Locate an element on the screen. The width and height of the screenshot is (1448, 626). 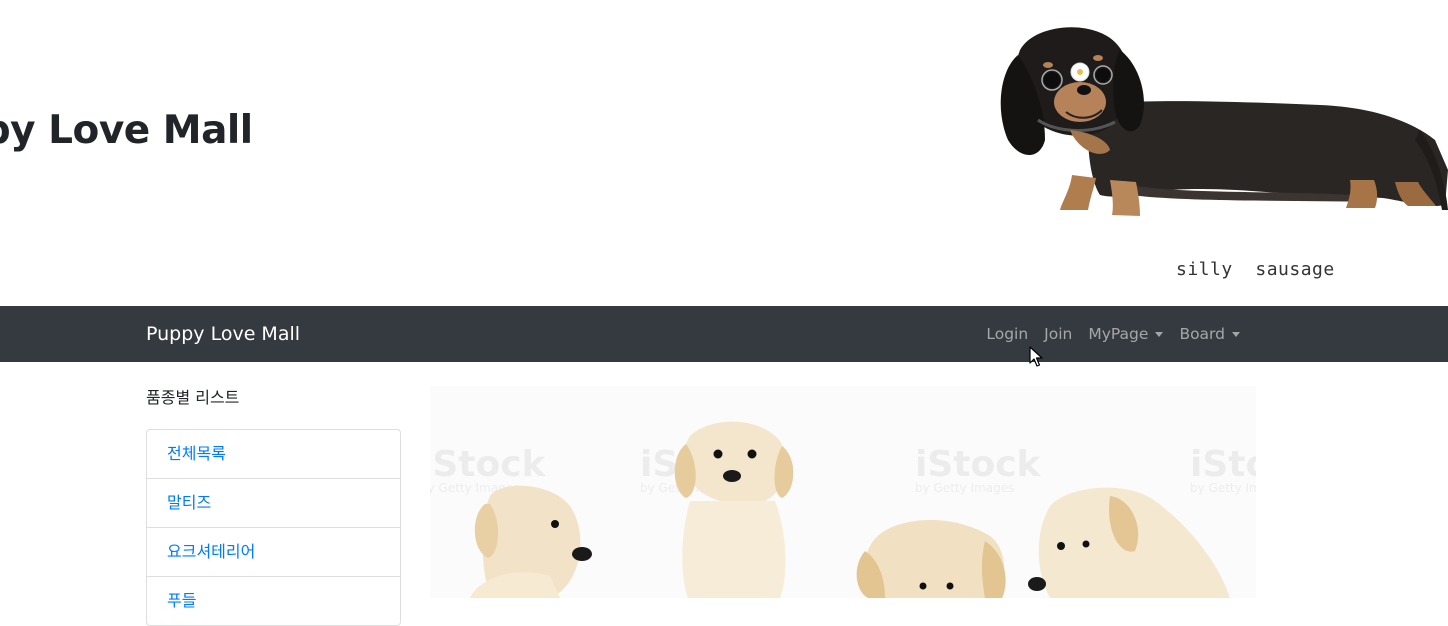
nav-login: Login is located at coordinates (1007, 334).